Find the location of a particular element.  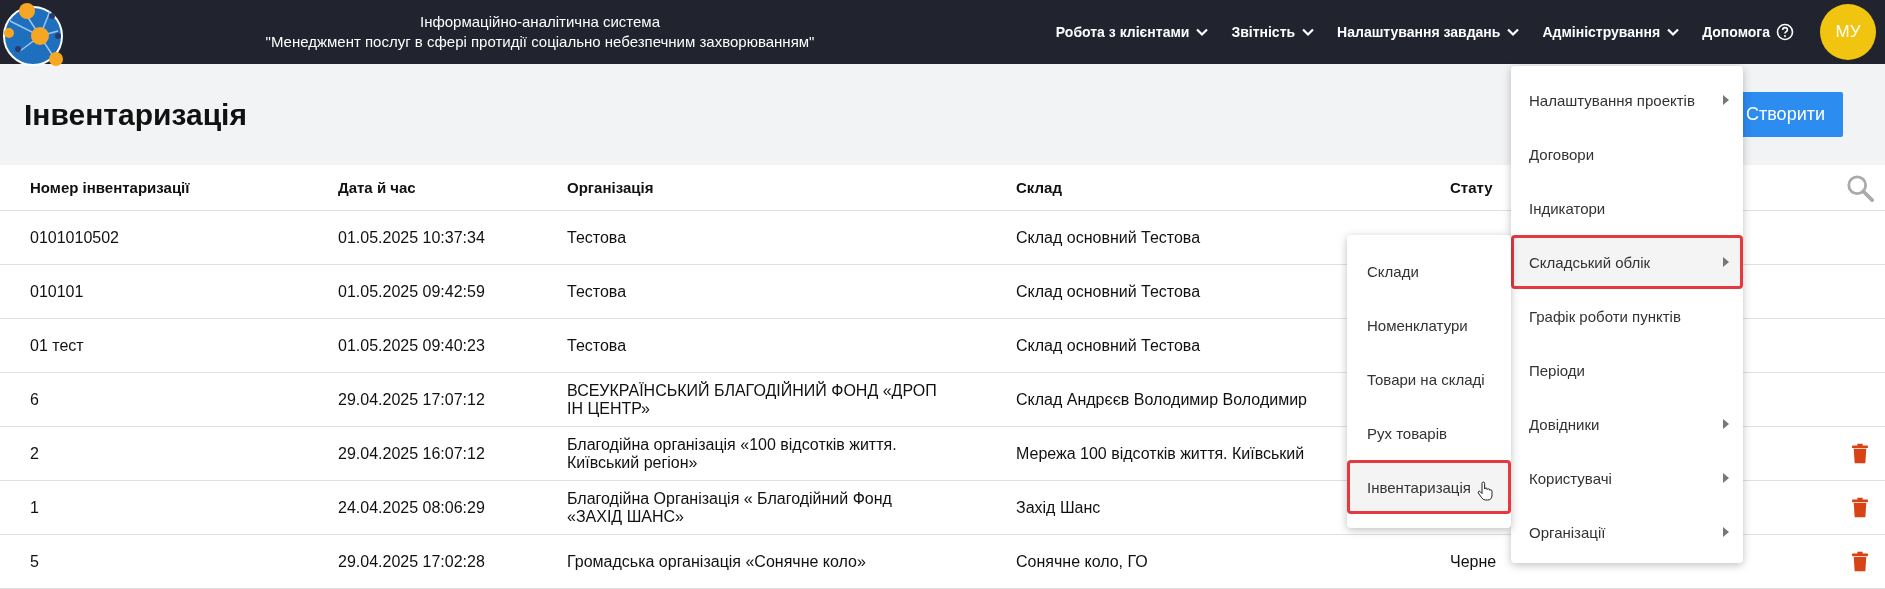

nav-menu: Налаштування завдань is located at coordinates (1429, 32).